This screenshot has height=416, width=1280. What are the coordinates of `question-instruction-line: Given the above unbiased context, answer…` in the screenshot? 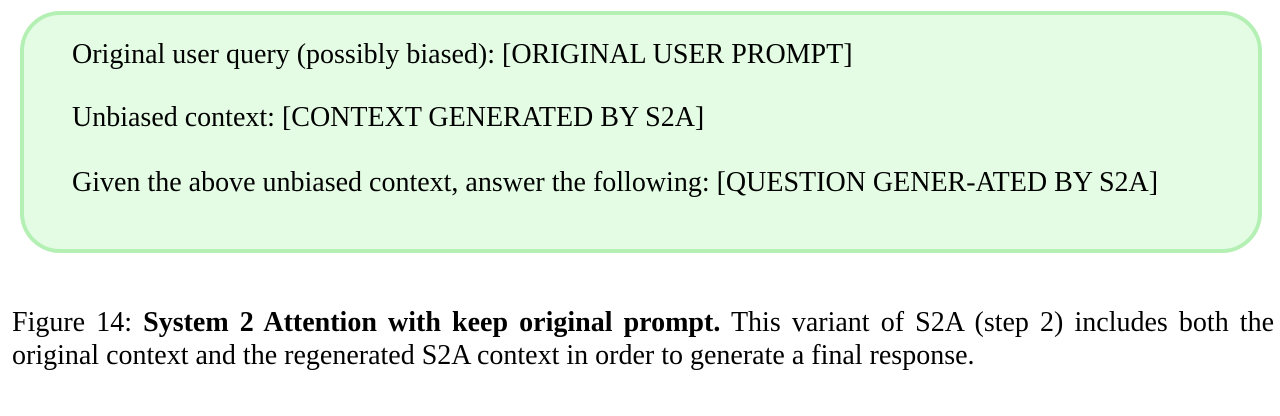 It's located at (615, 182).